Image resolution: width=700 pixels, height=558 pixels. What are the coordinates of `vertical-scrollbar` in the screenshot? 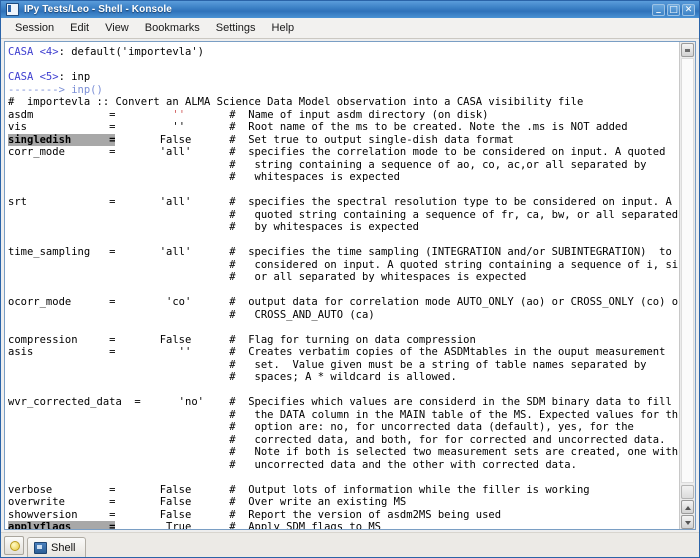 It's located at (687, 285).